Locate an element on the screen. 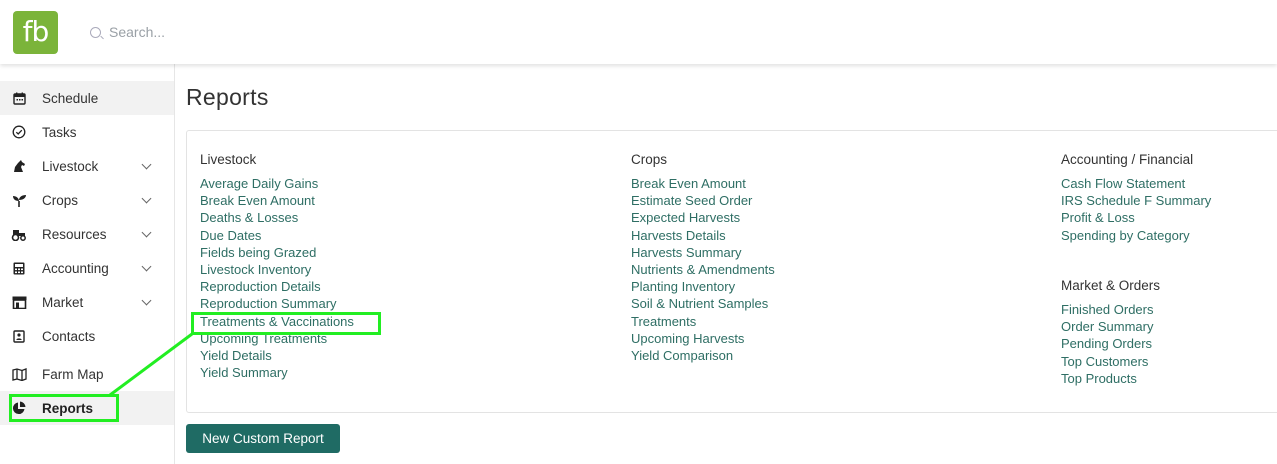 The height and width of the screenshot is (464, 1277). contact-card-icon is located at coordinates (19, 336).